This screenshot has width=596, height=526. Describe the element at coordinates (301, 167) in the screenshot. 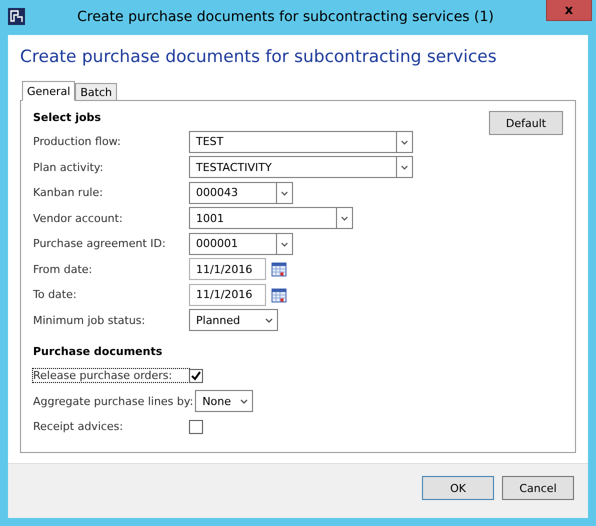

I see `combo-field: TESTACTIVITY` at that location.